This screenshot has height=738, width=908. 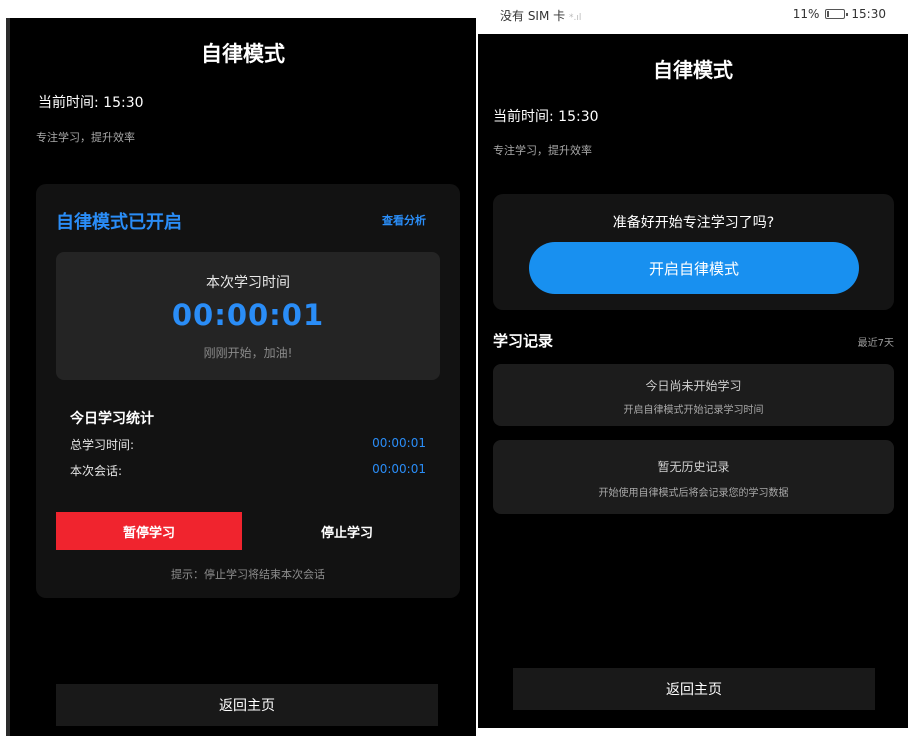 I want to click on signal-icon: *.ıl, so click(x=575, y=18).